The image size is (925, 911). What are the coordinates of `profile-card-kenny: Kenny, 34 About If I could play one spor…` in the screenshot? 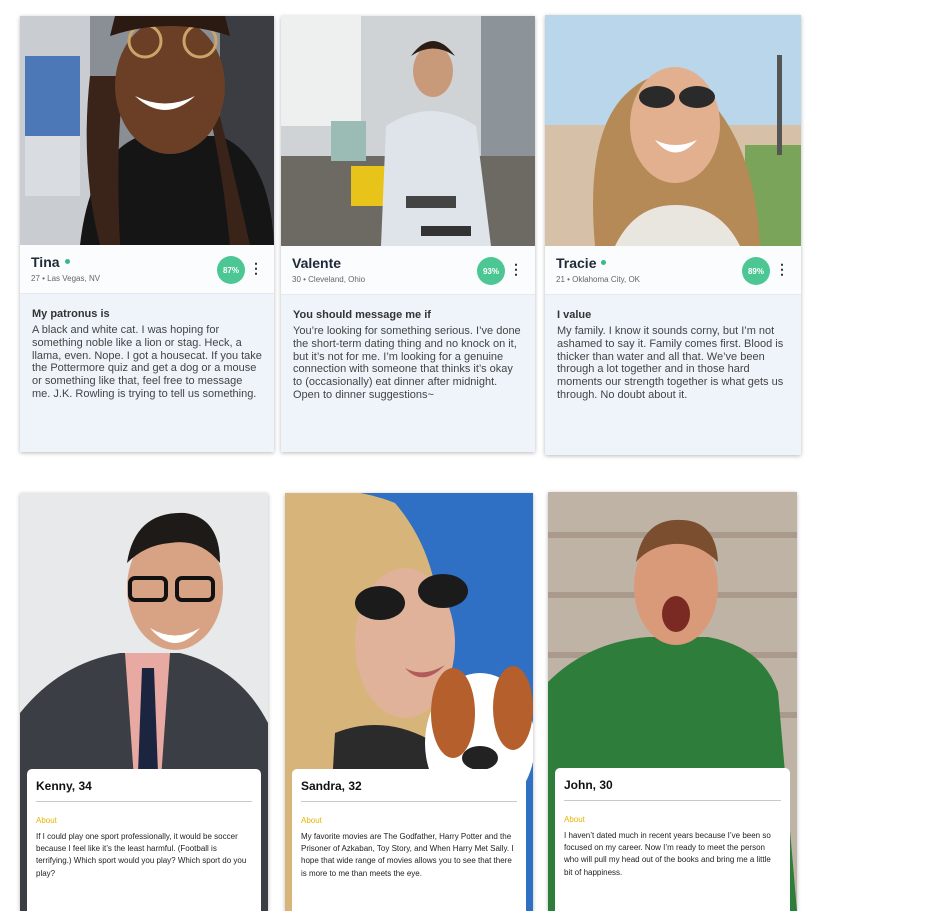 It's located at (144, 702).